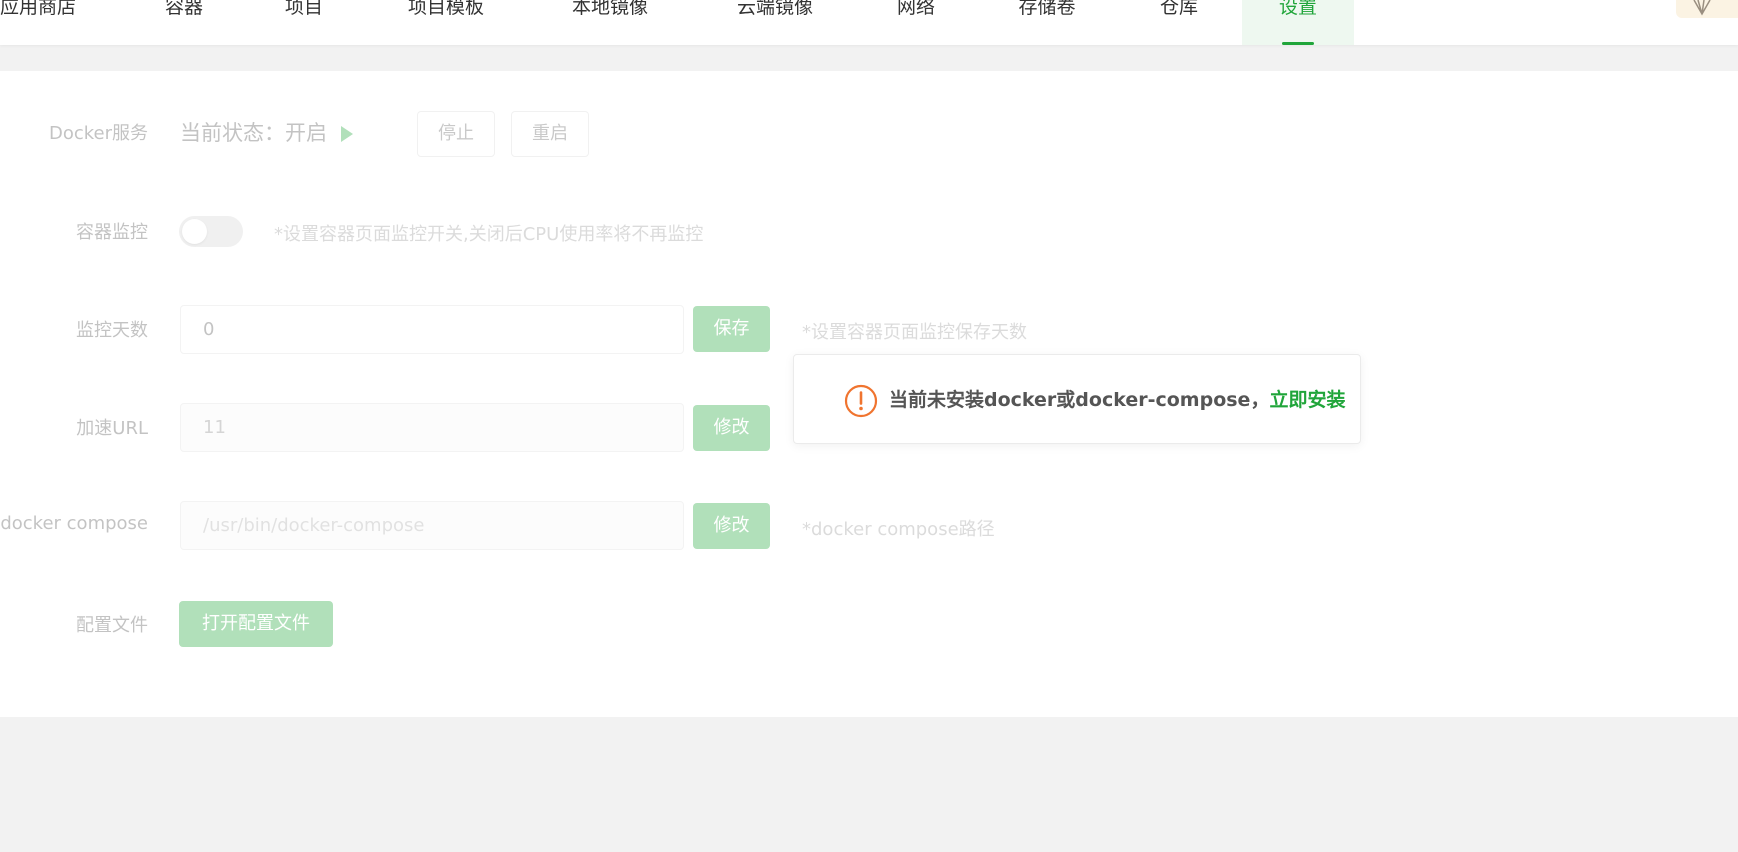 The image size is (1738, 852). What do you see at coordinates (916, 22) in the screenshot?
I see `tab-network: 网络` at bounding box center [916, 22].